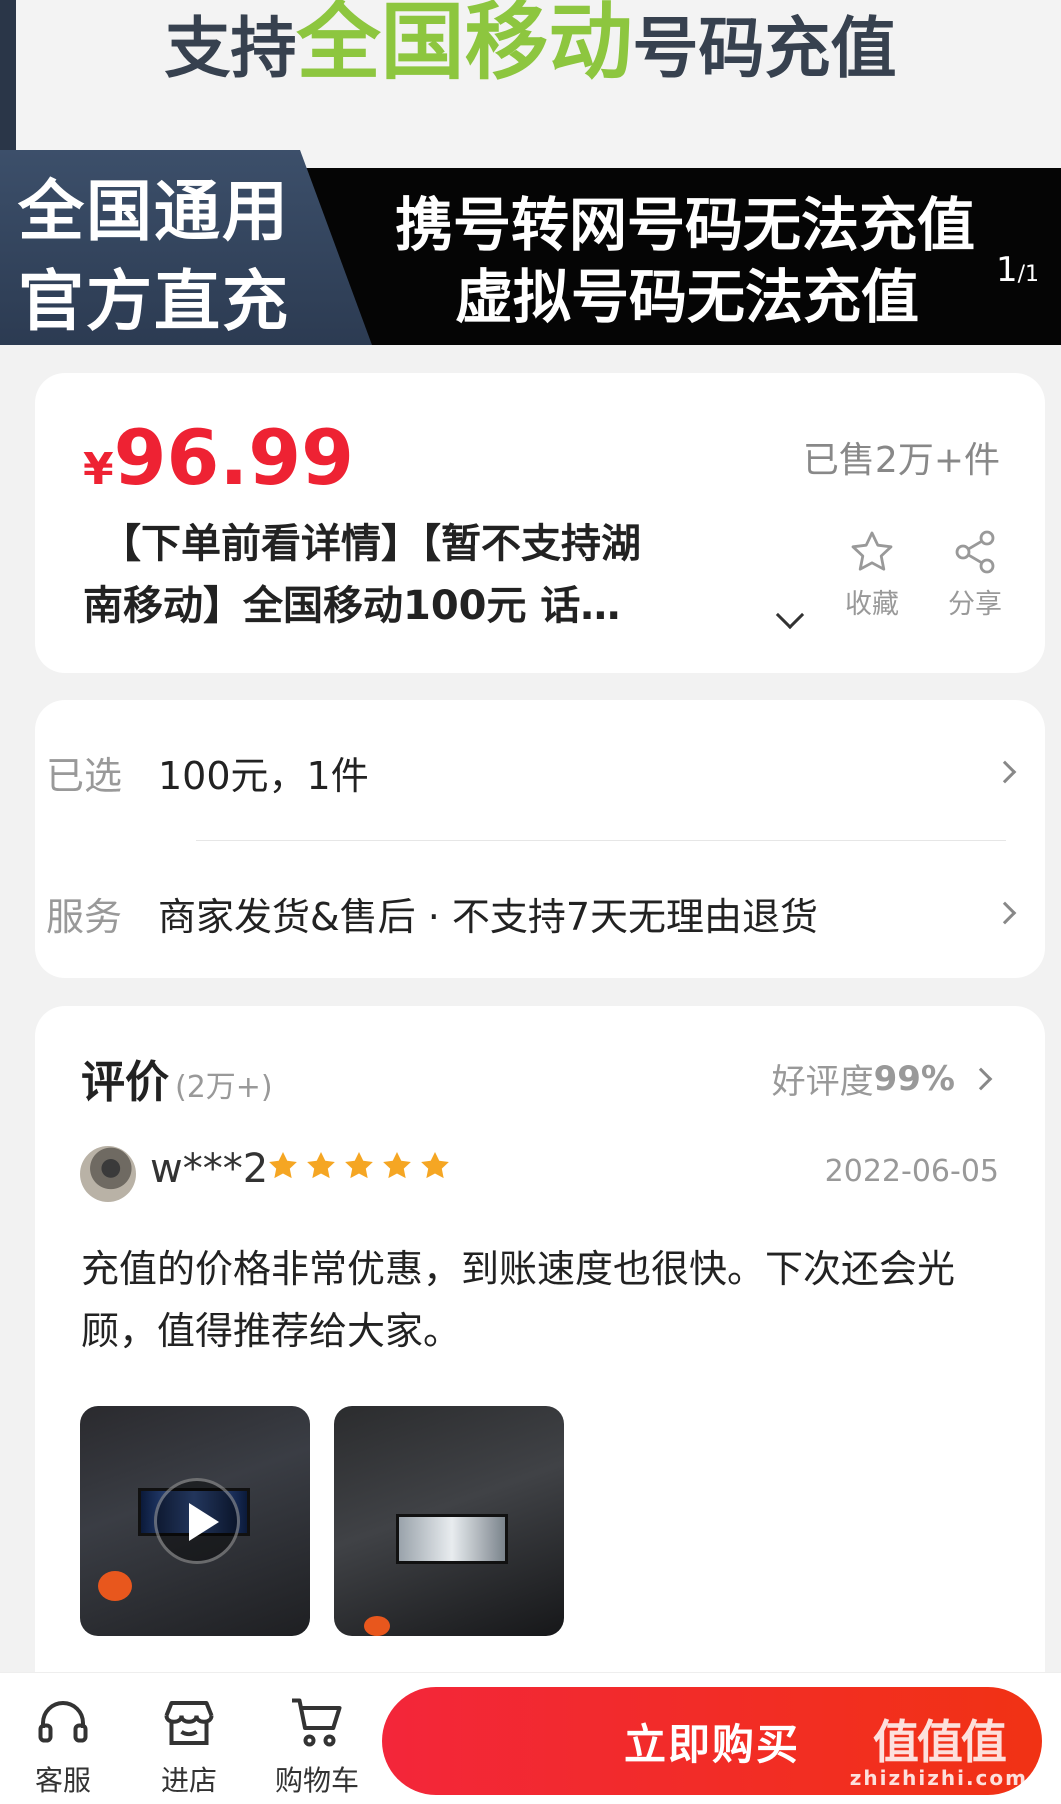  I want to click on avatar, so click(108, 1174).